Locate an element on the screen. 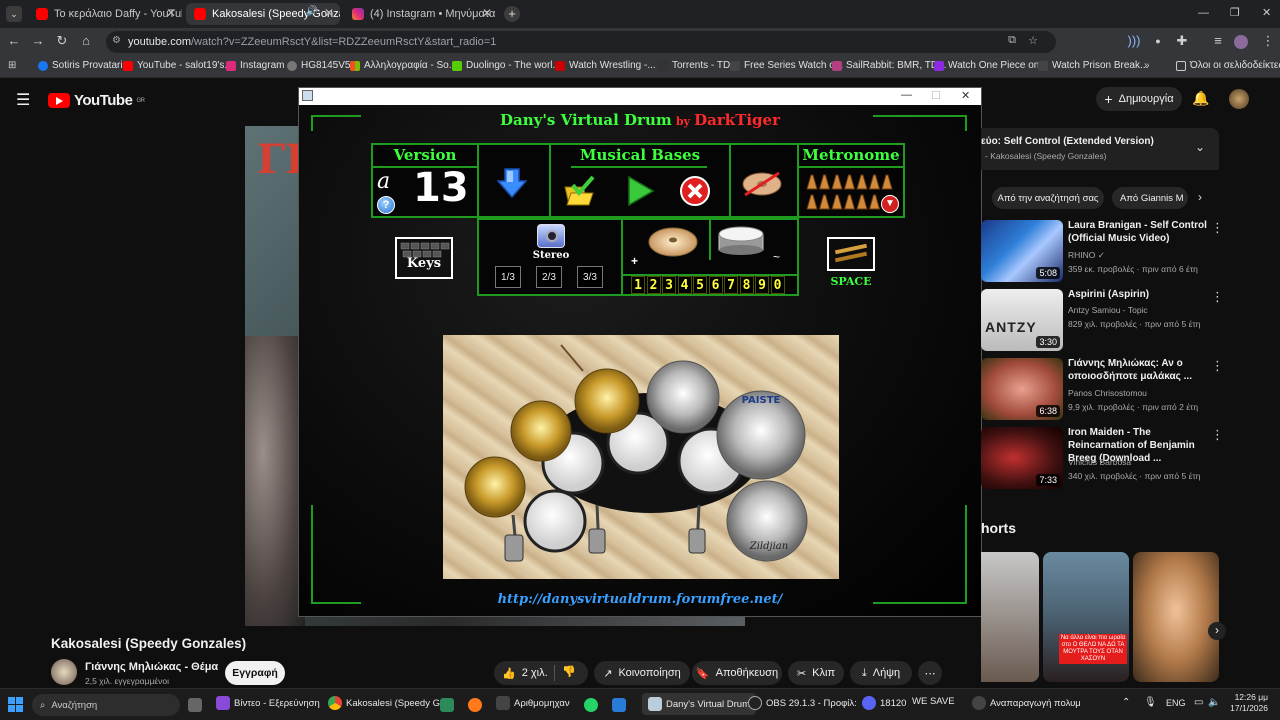 This screenshot has height=720, width=1280. monitor-icon: ▭ is located at coordinates (1198, 702).